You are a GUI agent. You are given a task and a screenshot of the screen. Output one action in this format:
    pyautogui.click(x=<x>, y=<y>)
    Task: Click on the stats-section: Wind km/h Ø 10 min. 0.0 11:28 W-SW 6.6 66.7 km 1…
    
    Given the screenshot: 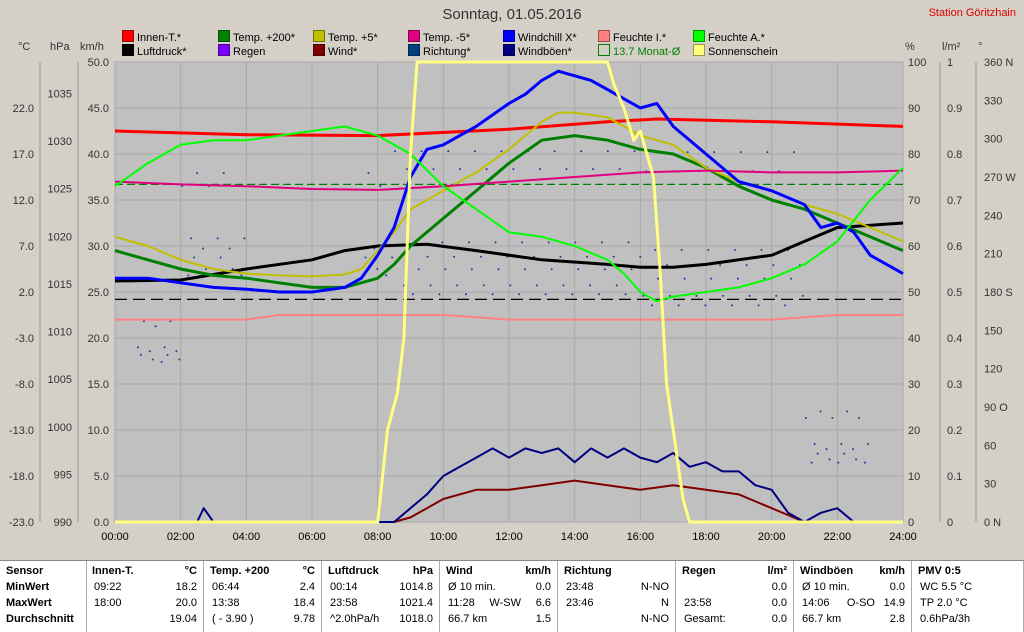 What is the action you would take?
    pyautogui.click(x=499, y=596)
    